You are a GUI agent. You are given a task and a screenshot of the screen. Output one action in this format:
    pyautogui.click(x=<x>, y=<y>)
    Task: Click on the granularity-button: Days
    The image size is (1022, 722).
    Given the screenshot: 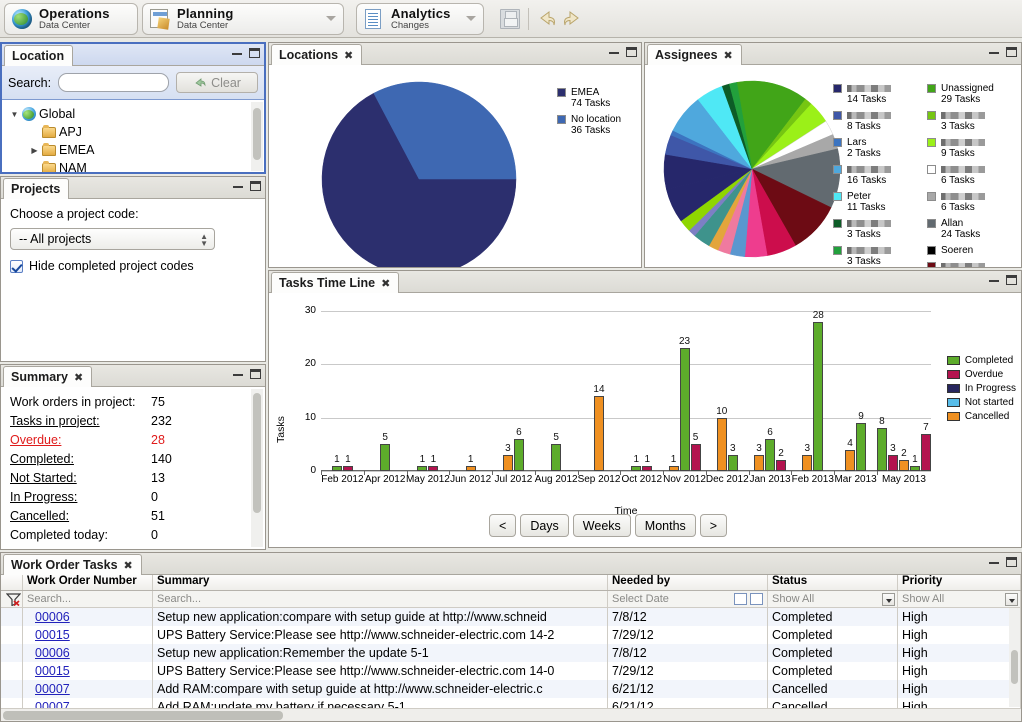 What is the action you would take?
    pyautogui.click(x=544, y=525)
    